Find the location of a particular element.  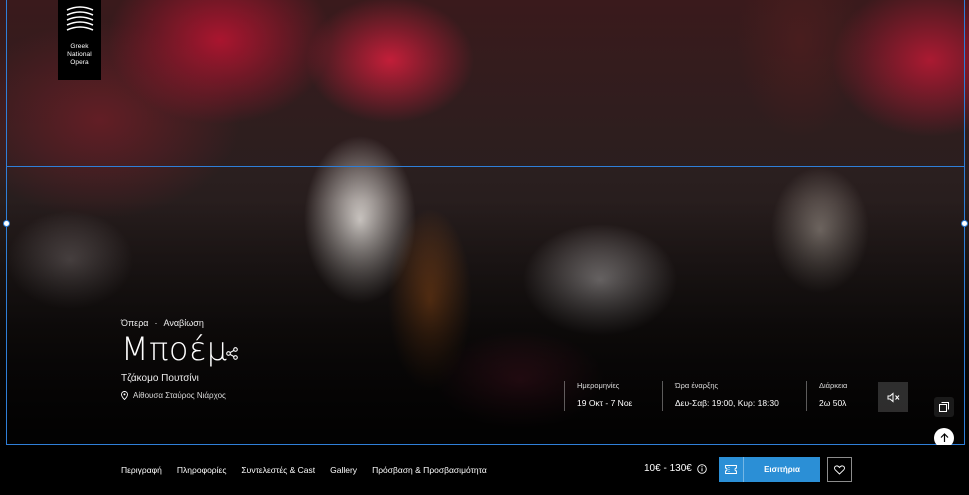

tickets-label: Εισιτήρια is located at coordinates (782, 469).